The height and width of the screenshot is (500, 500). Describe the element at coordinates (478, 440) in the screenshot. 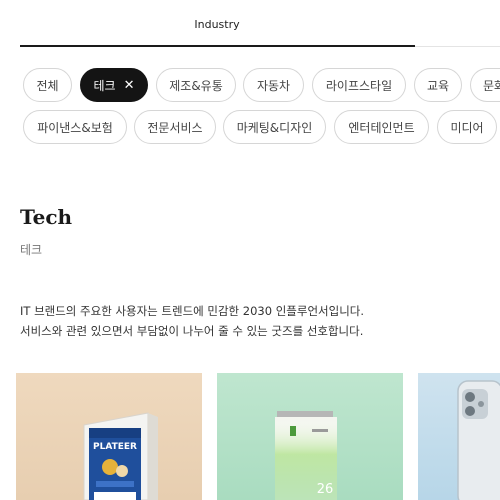

I see `product-image-phone` at that location.